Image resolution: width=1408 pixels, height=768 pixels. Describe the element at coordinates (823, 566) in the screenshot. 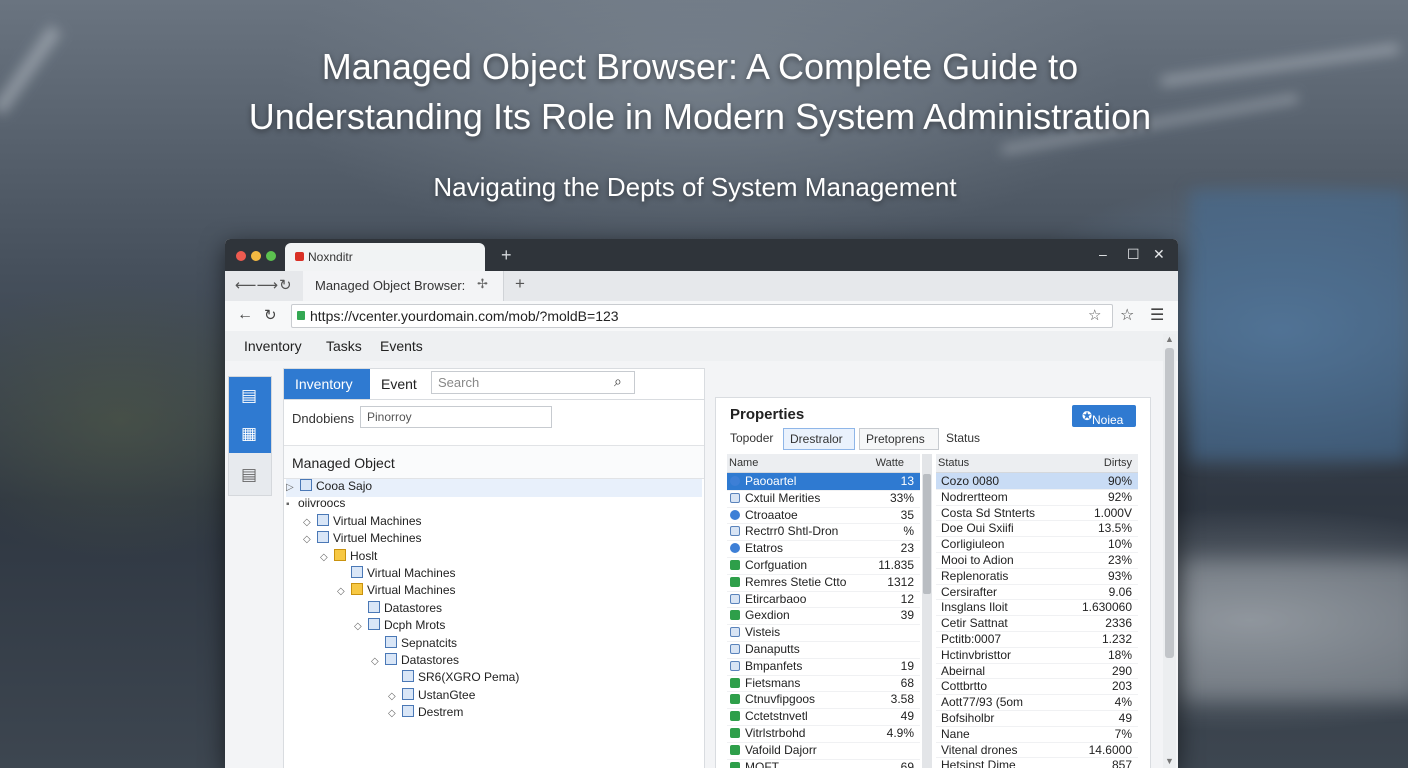

I see `property-row: Corfguation 11.835` at that location.